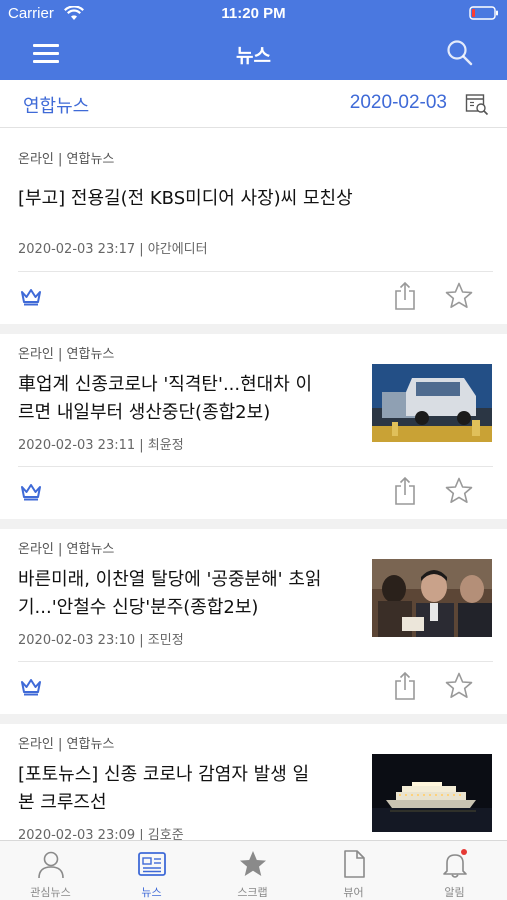  Describe the element at coordinates (460, 53) in the screenshot. I see `search-icon` at that location.